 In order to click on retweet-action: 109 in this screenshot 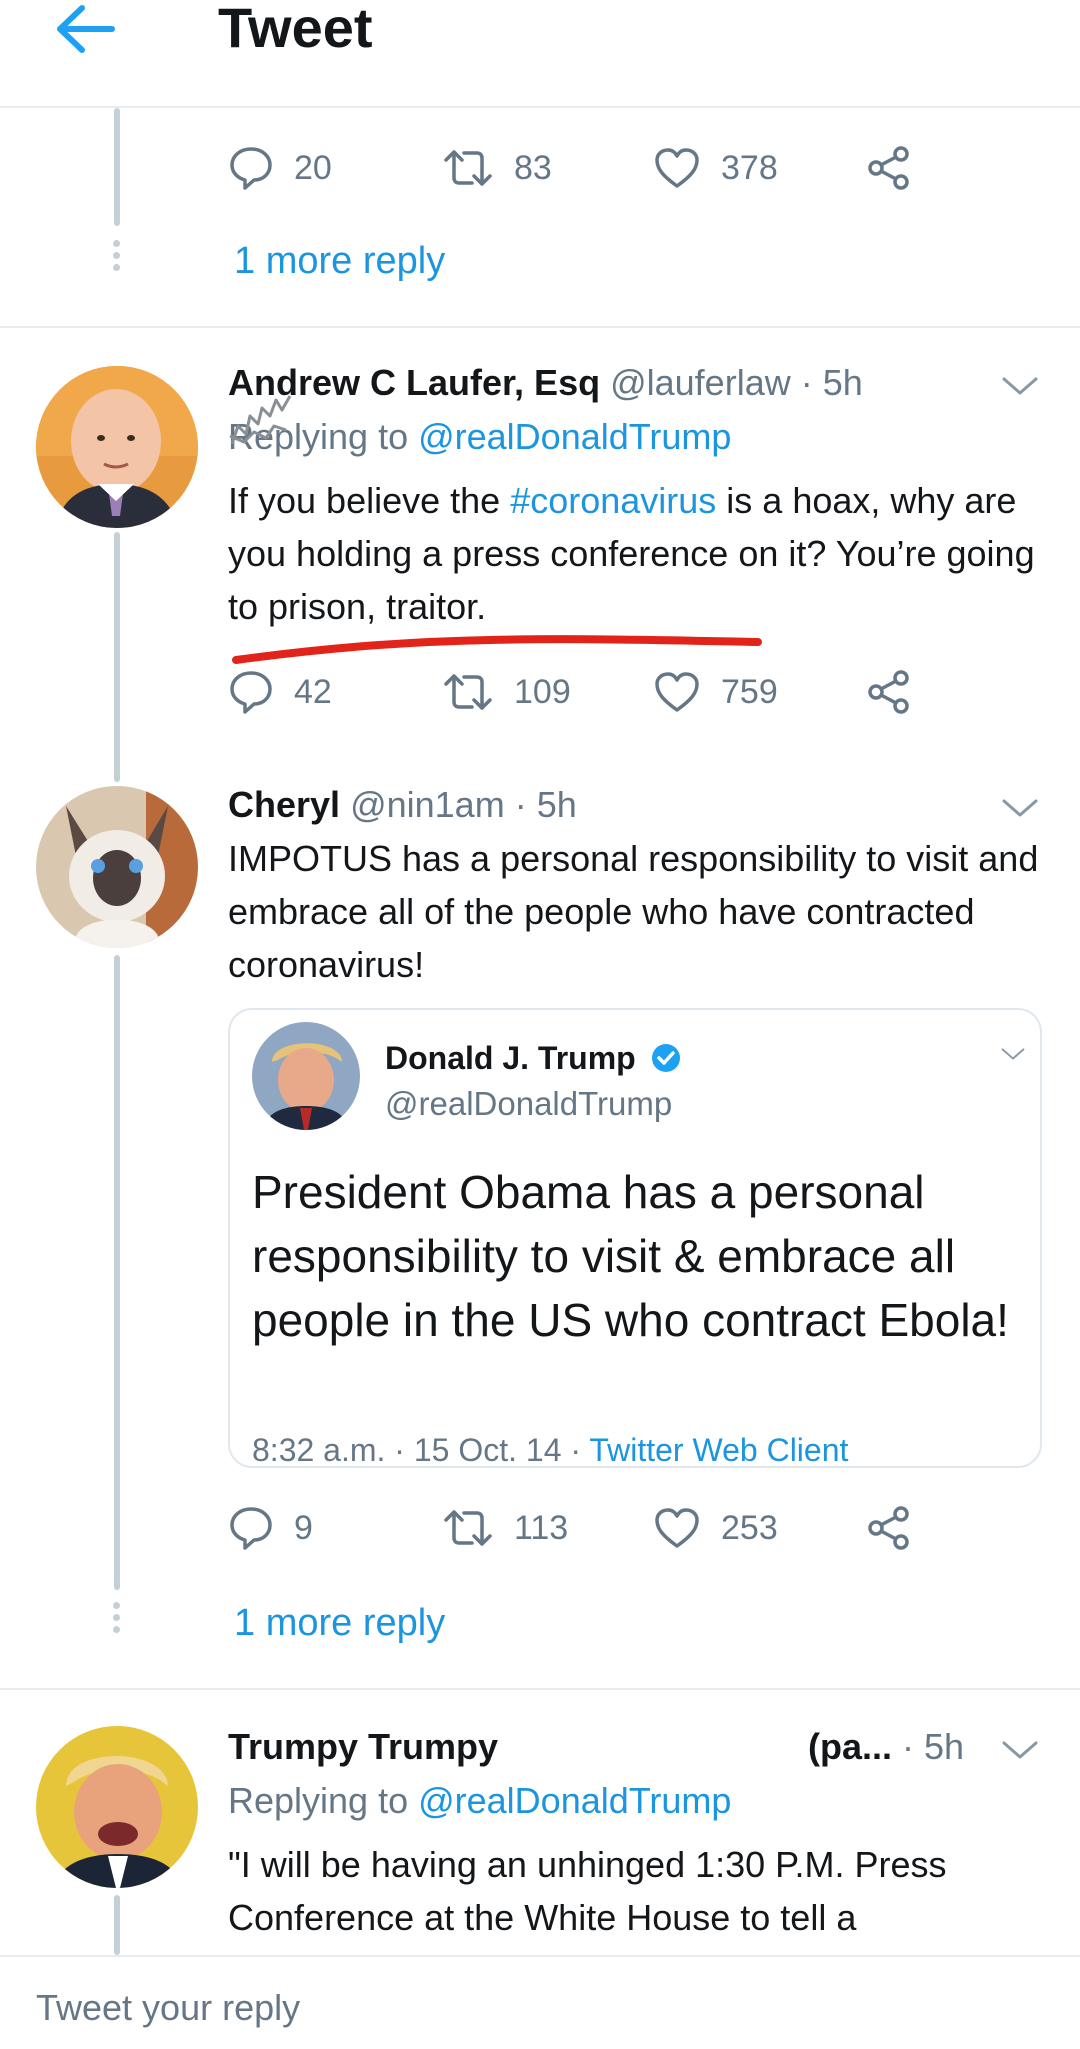, I will do `click(506, 692)`.